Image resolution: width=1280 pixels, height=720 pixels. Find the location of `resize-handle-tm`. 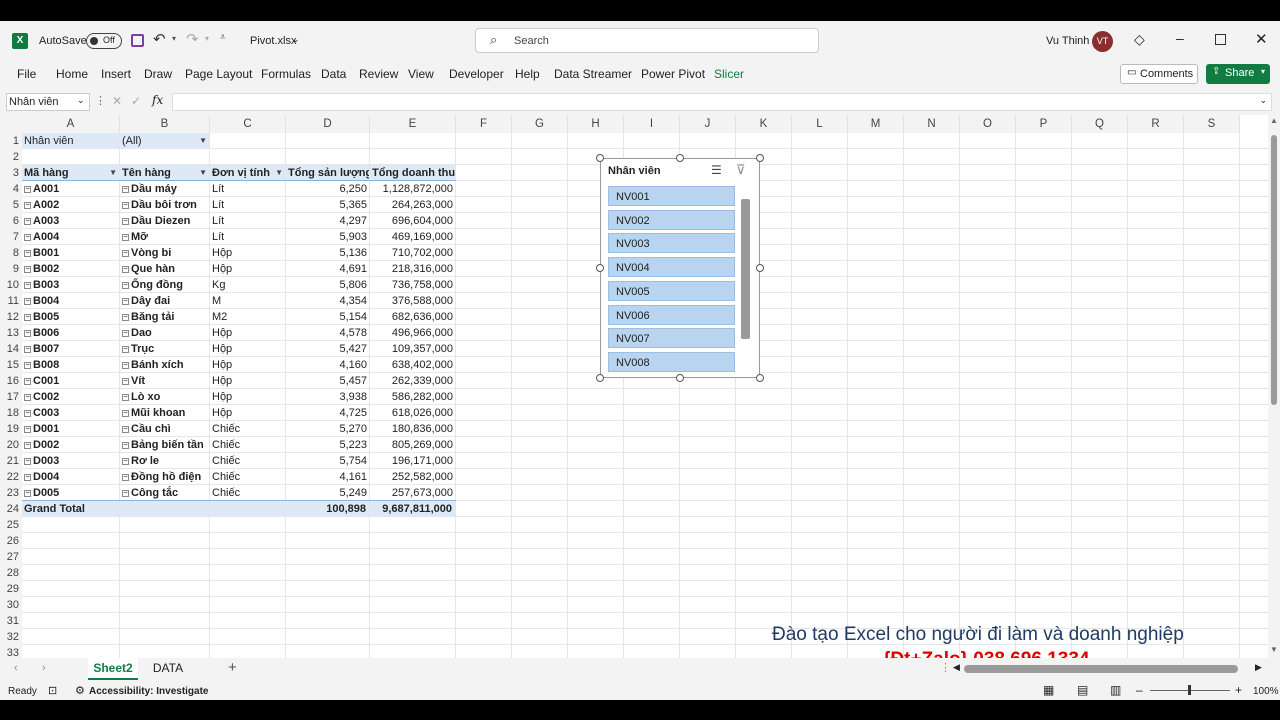

resize-handle-tm is located at coordinates (680, 158).